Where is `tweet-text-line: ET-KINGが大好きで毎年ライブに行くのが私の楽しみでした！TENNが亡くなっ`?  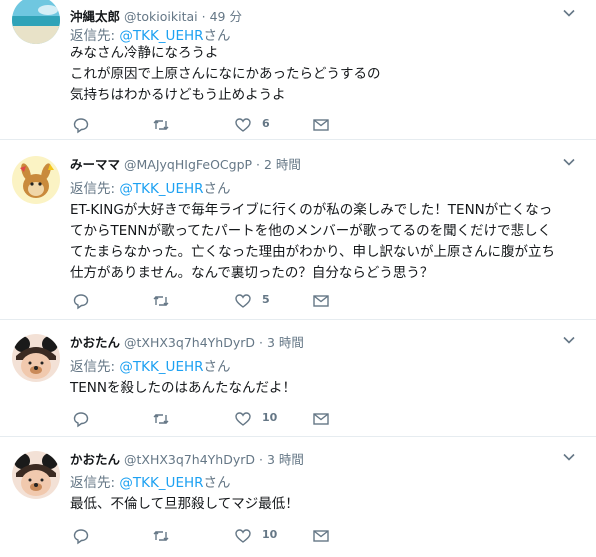 tweet-text-line: ET-KINGが大好きで毎年ライブに行くのが私の楽しみでした！TENNが亡くなっ is located at coordinates (311, 210).